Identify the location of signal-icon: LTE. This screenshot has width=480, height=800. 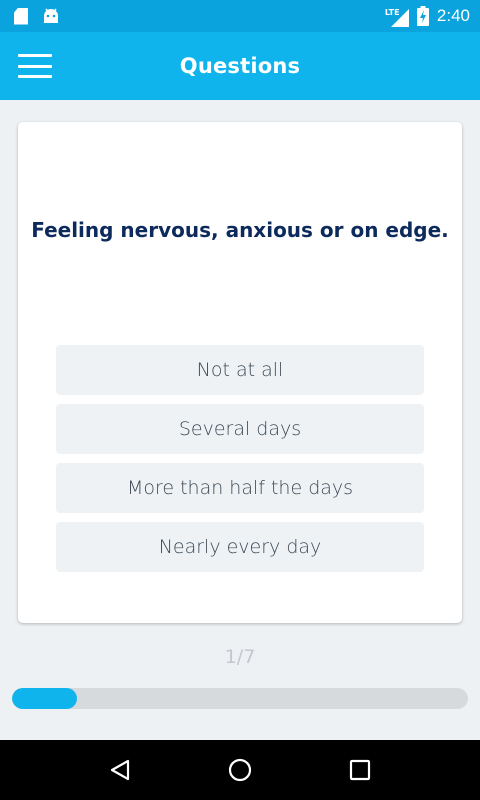
(397, 16).